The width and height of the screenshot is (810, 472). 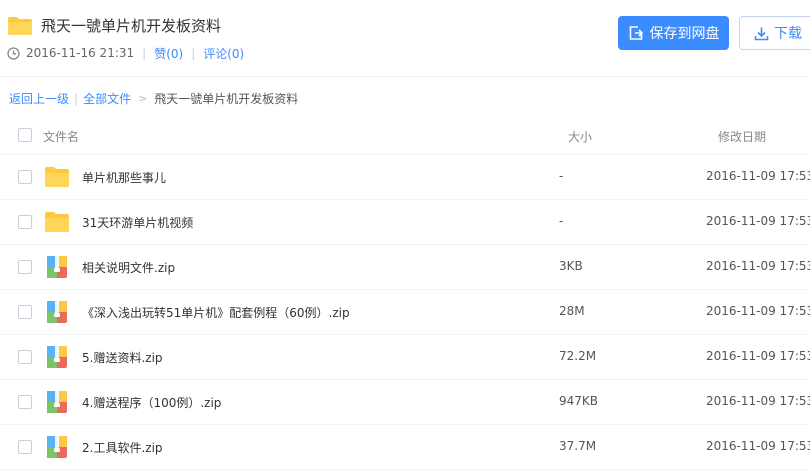 What do you see at coordinates (580, 136) in the screenshot?
I see `column-header-size: 大小` at bounding box center [580, 136].